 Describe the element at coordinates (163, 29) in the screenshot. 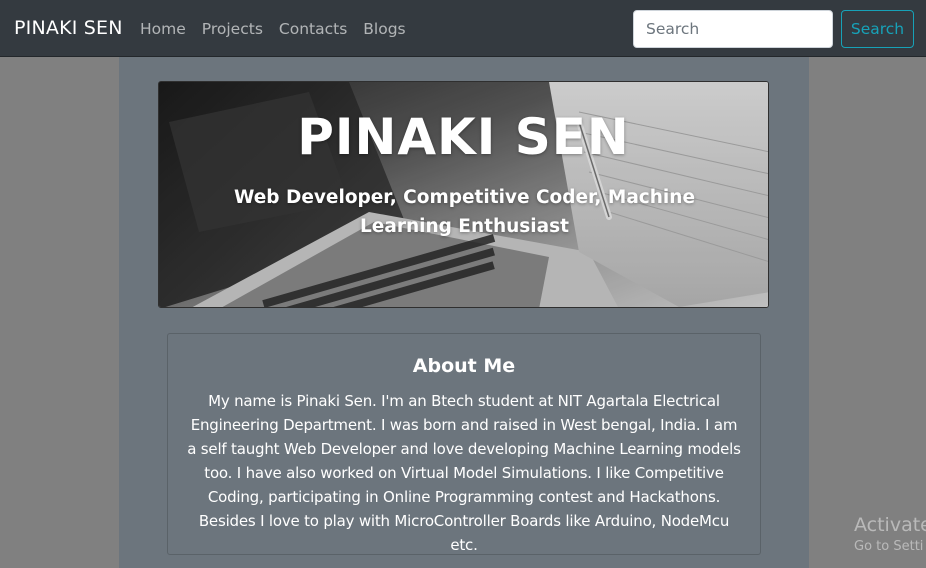

I see `nav-link-home: Home` at that location.